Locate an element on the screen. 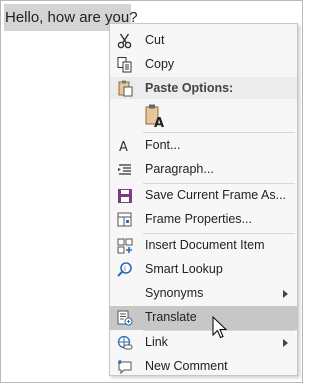  menu-item-smart-lookup: i Smart Lookup is located at coordinates (203, 270).